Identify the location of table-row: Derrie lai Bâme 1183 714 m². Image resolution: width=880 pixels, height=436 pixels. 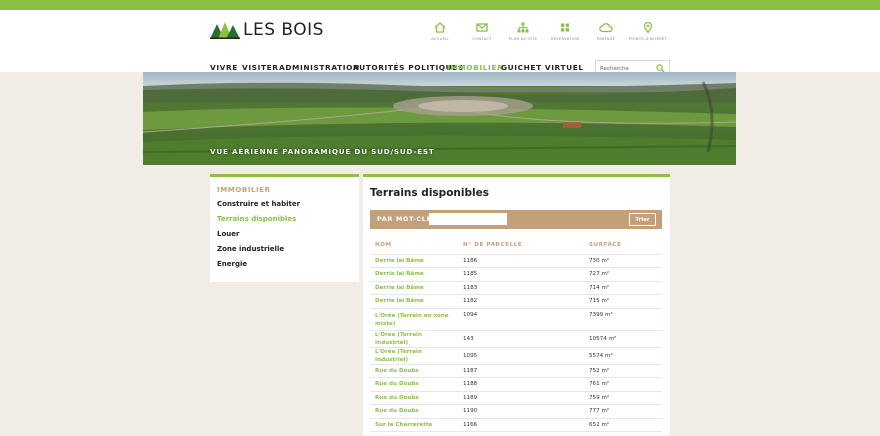
(516, 288).